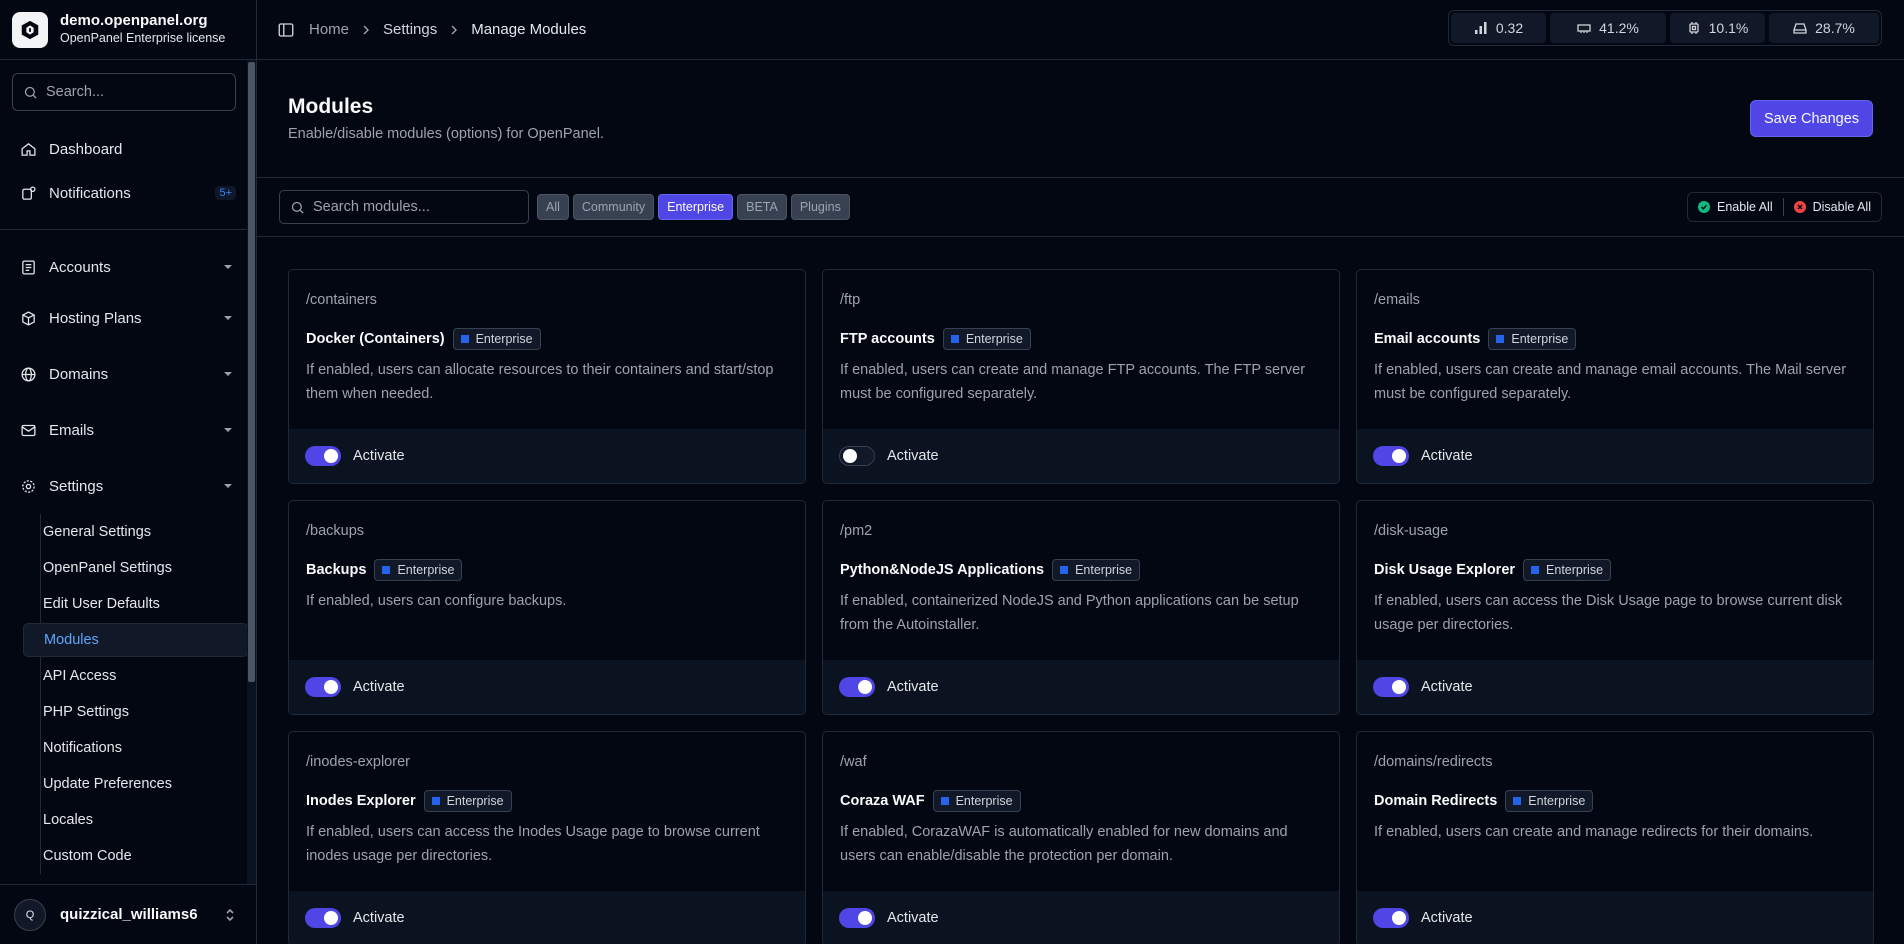 This screenshot has height=944, width=1904. Describe the element at coordinates (135, 640) in the screenshot. I see `settings-item-modules: Modules` at that location.